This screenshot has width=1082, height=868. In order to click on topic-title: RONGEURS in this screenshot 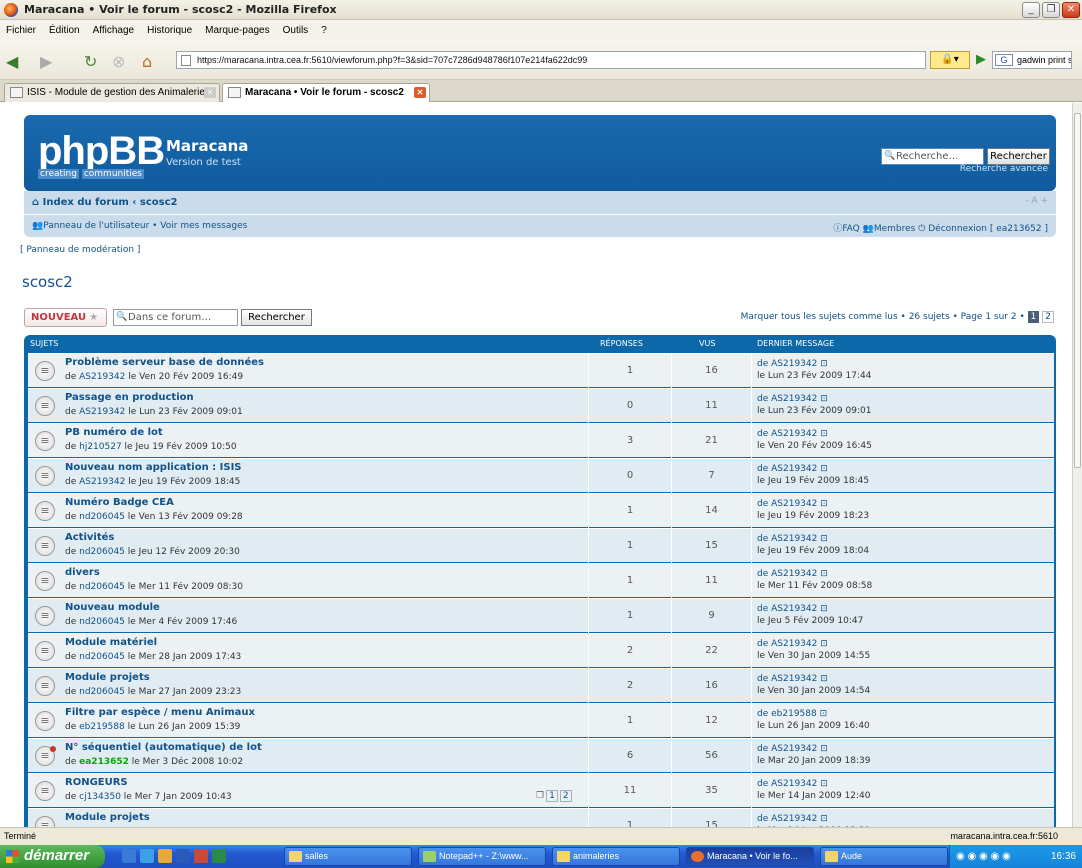, I will do `click(96, 782)`.